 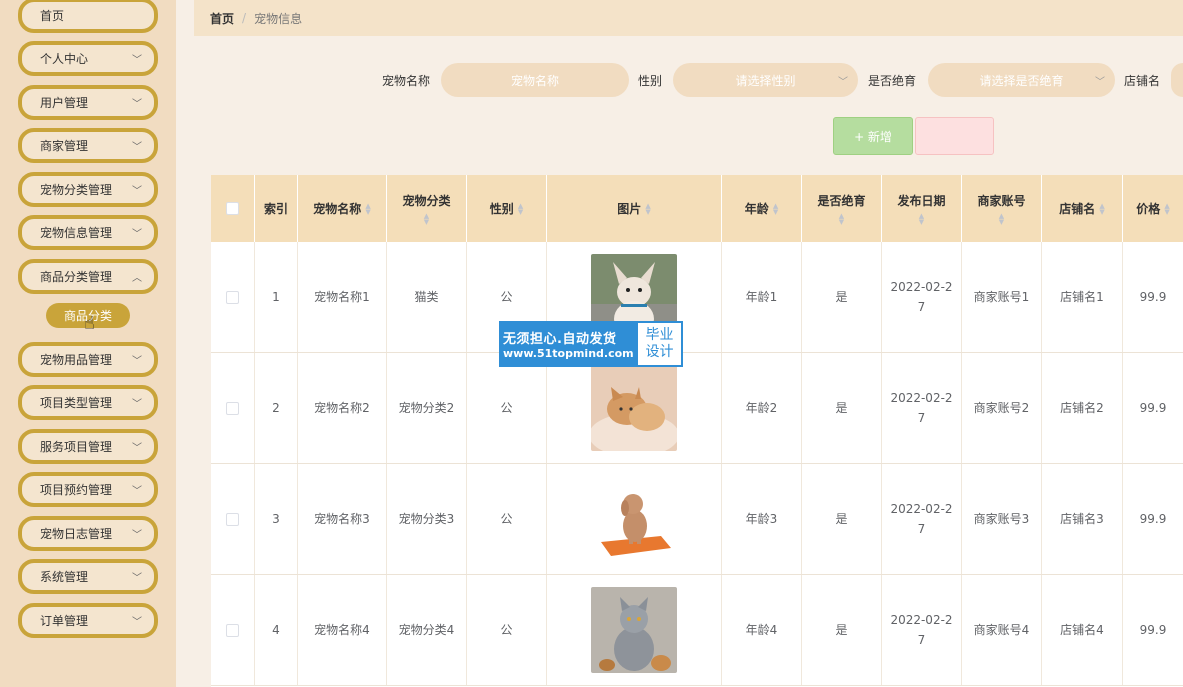 I want to click on header-sterilized-label: 是否绝育, so click(x=841, y=201).